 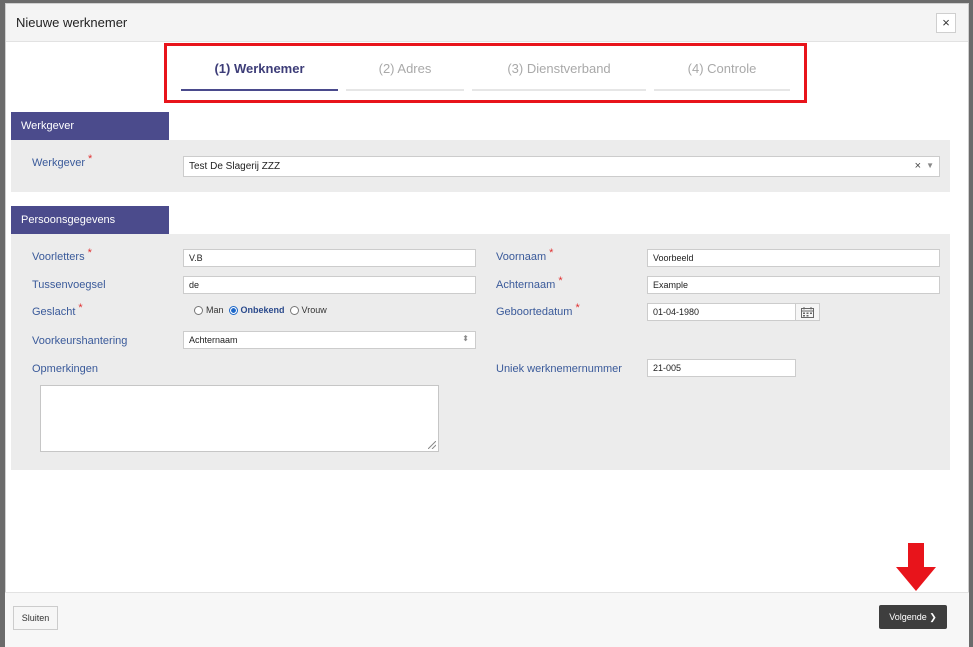 I want to click on radio-onbekend-label: Onbekend, so click(x=263, y=310).